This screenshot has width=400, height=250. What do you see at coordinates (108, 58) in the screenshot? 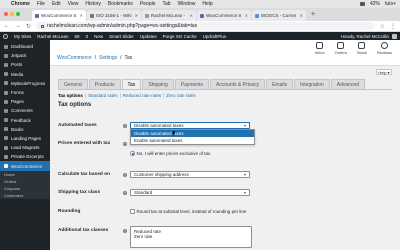
I see `breadcrumb-settings: Settings` at bounding box center [108, 58].